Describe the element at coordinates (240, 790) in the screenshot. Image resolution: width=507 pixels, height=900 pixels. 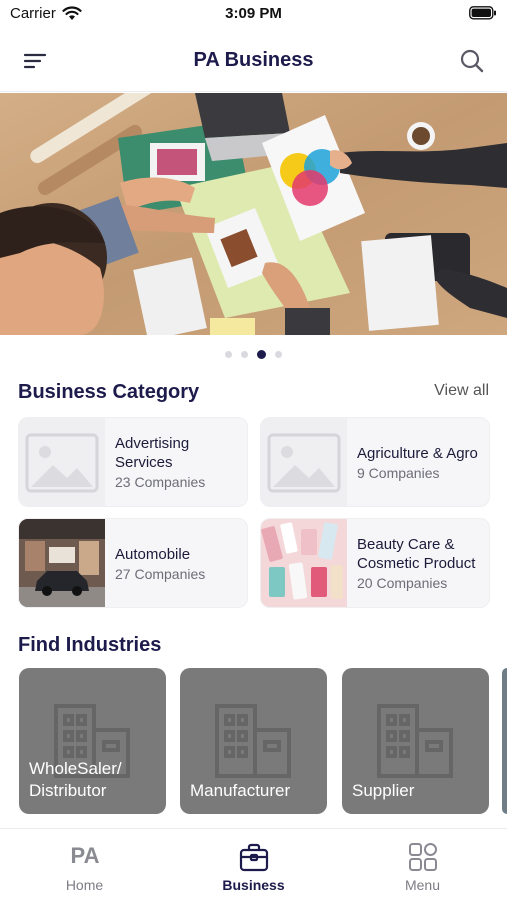
I see `industry-label: Manufacturer` at that location.